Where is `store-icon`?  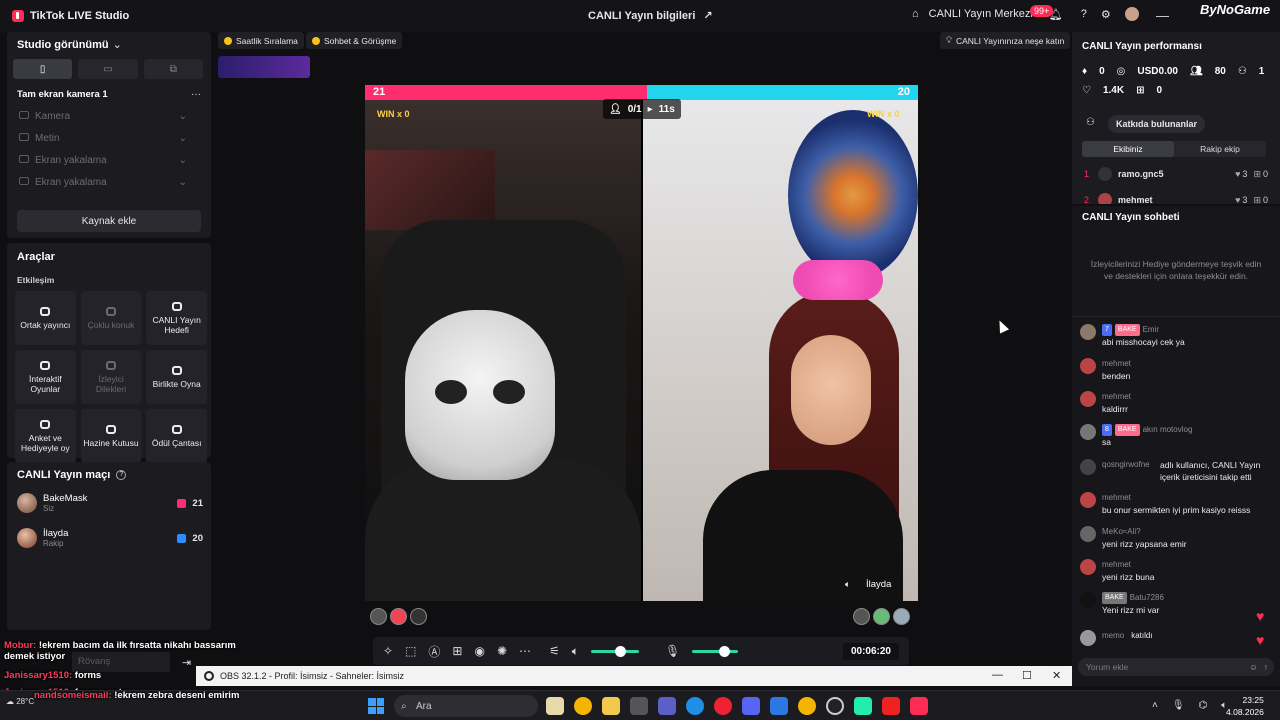 store-icon is located at coordinates (639, 706).